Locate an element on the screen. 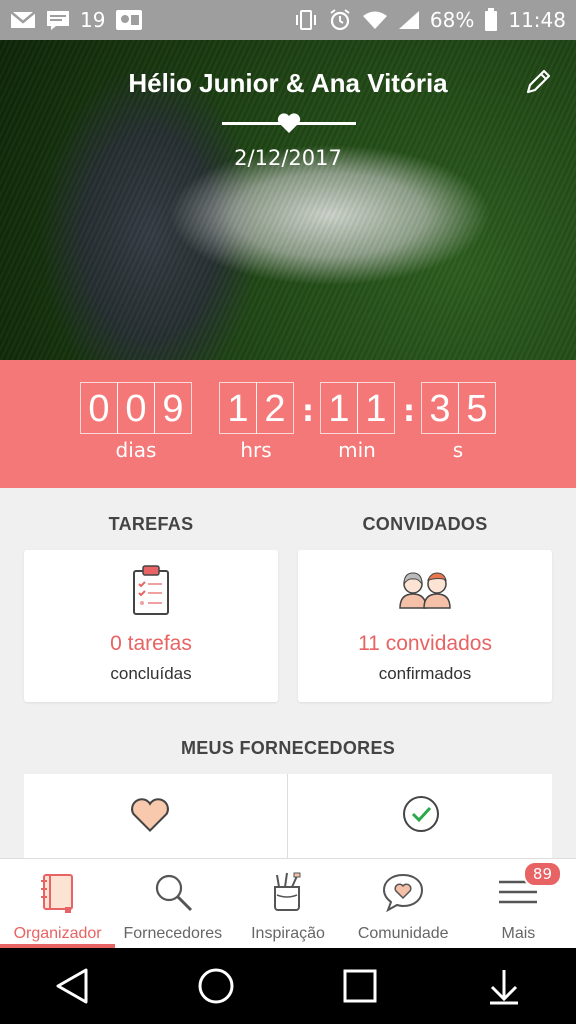 Image resolution: width=576 pixels, height=1024 pixels. vendors-favorites is located at coordinates (155, 819).